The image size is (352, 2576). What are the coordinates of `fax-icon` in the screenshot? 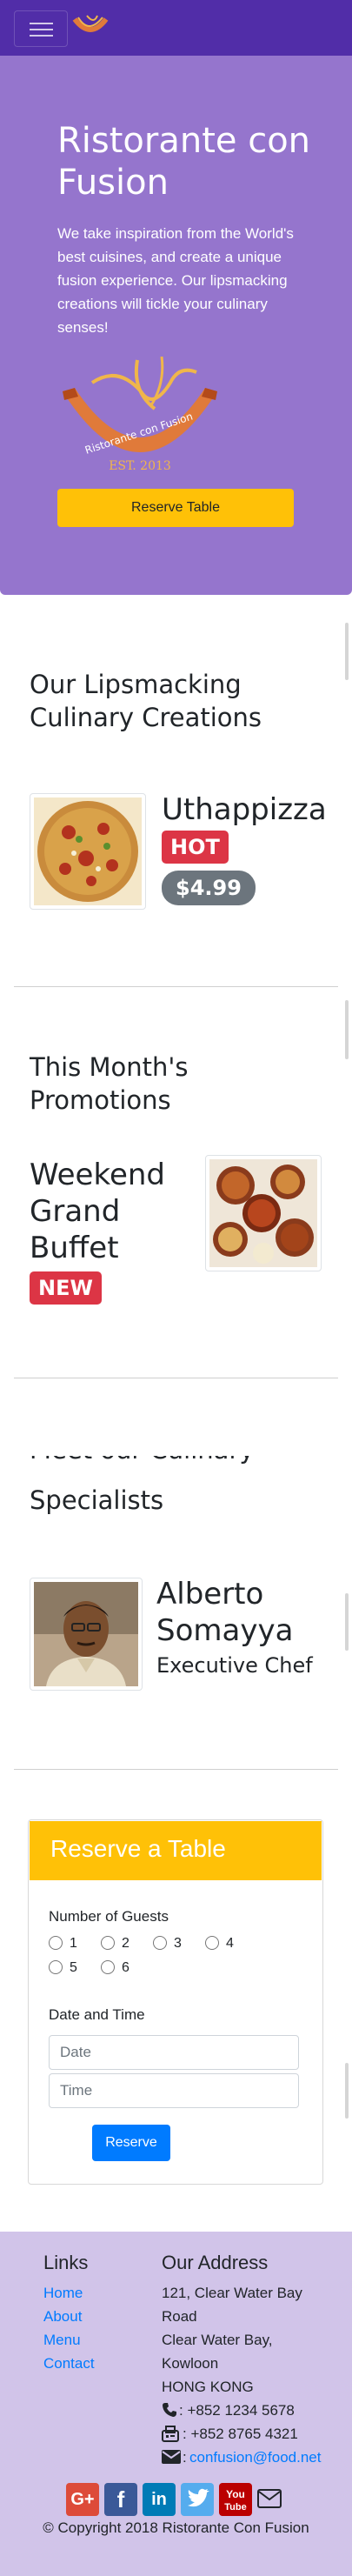 It's located at (170, 2436).